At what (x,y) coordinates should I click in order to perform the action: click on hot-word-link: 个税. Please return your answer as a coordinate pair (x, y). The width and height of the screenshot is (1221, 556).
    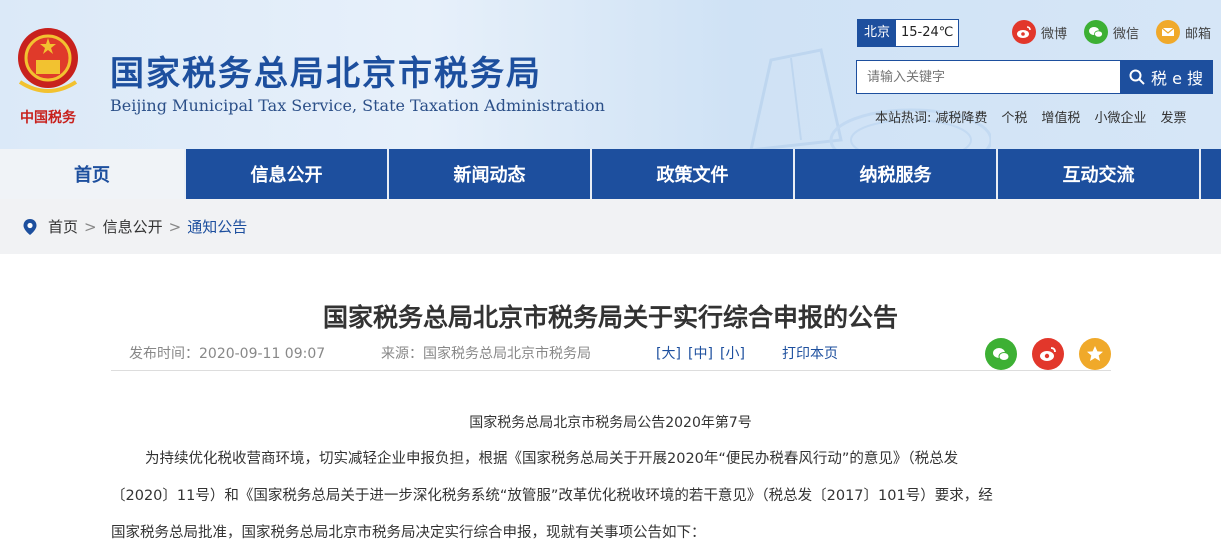
    Looking at the image, I should click on (1014, 116).